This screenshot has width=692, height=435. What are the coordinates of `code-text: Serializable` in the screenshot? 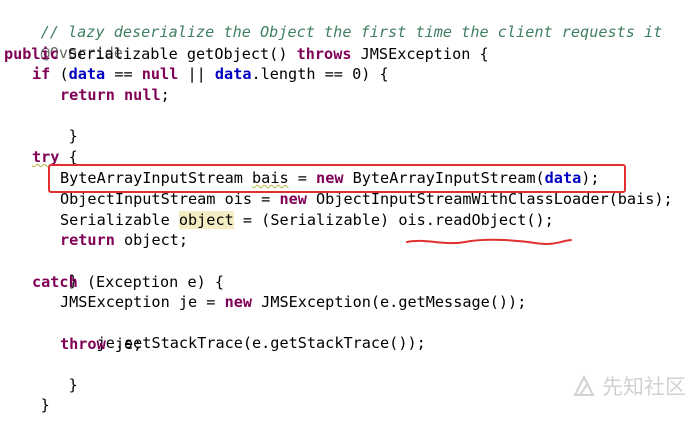 It's located at (119, 220).